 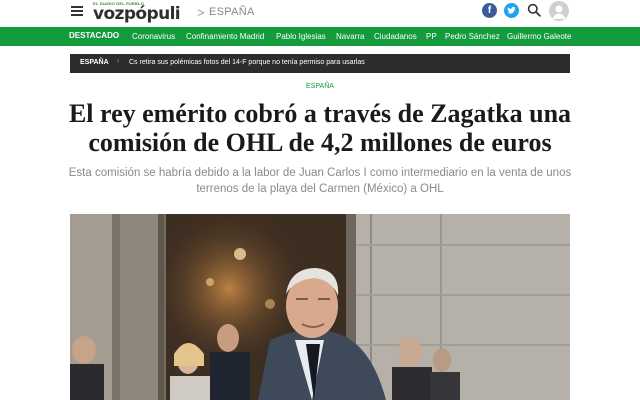 I want to click on user-avatar-icon, so click(x=559, y=11).